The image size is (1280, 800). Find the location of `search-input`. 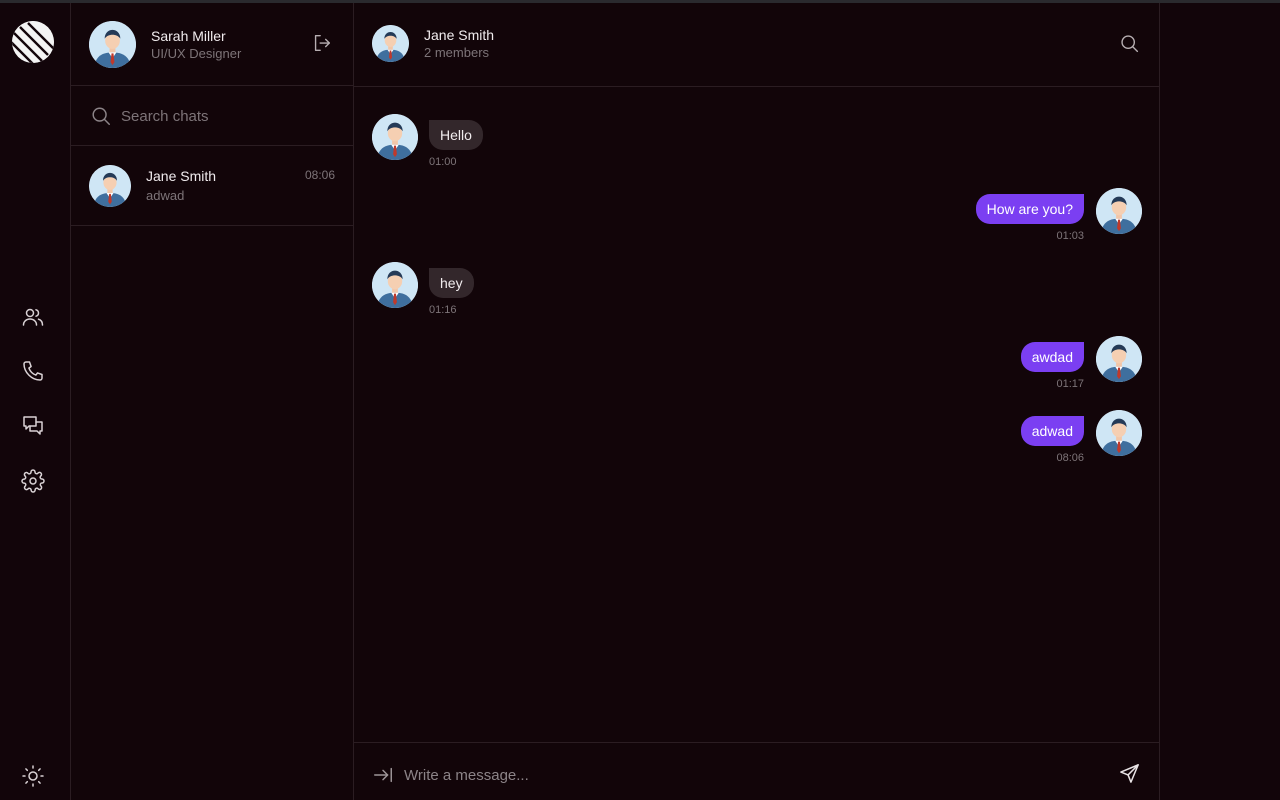

search-input is located at coordinates (228, 116).